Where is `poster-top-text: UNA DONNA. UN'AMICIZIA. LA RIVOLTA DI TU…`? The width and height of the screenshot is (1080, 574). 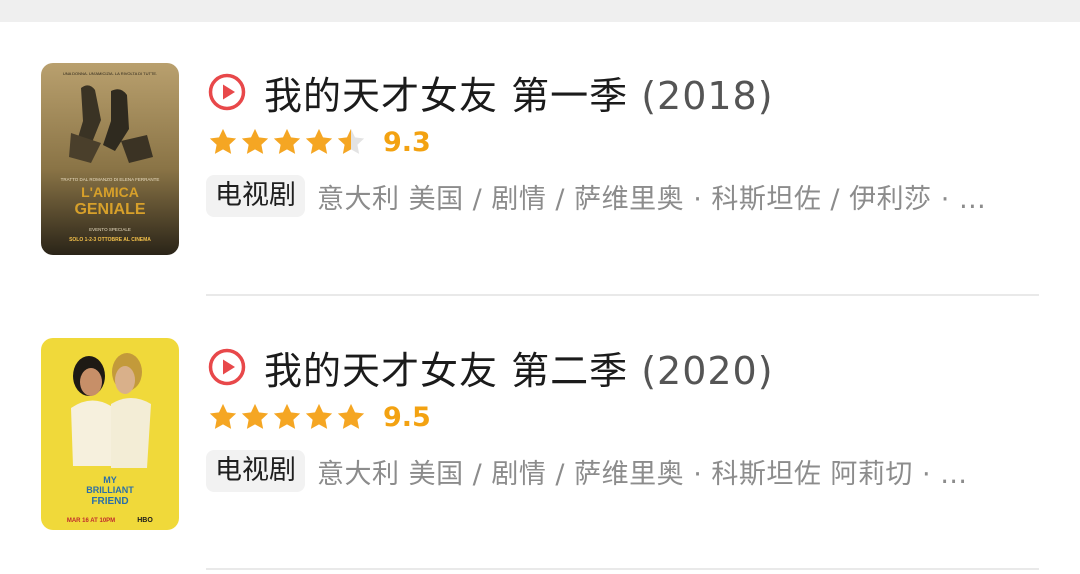 poster-top-text: UNA DONNA. UN'AMICIZIA. LA RIVOLTA DI TU… is located at coordinates (110, 73).